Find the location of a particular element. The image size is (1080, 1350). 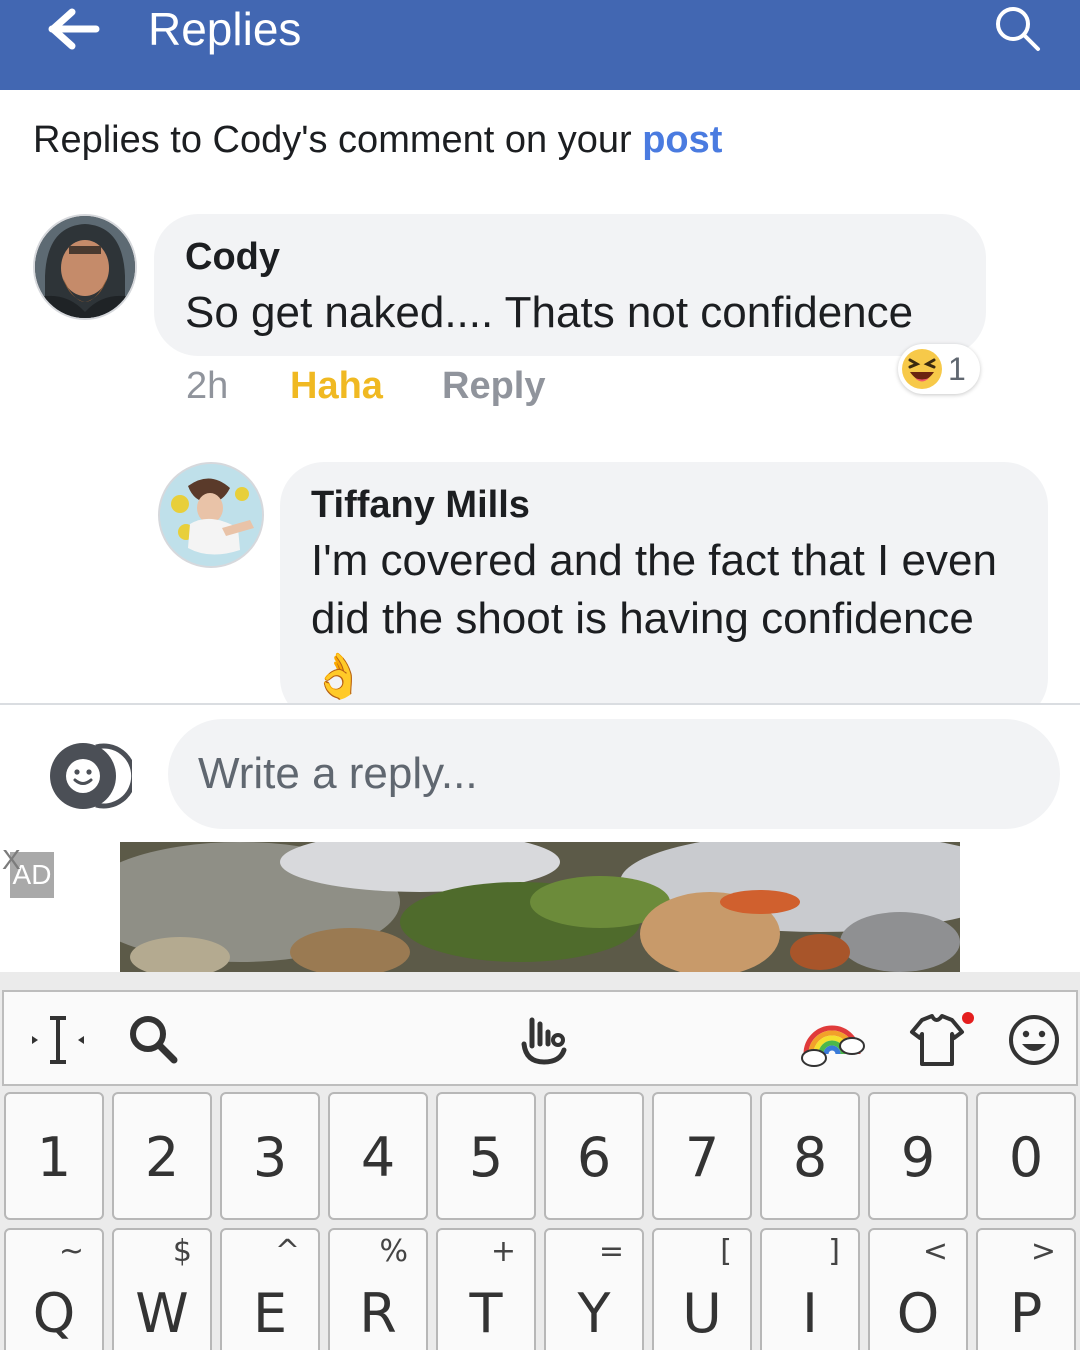

key-1: 1 is located at coordinates (54, 1156).